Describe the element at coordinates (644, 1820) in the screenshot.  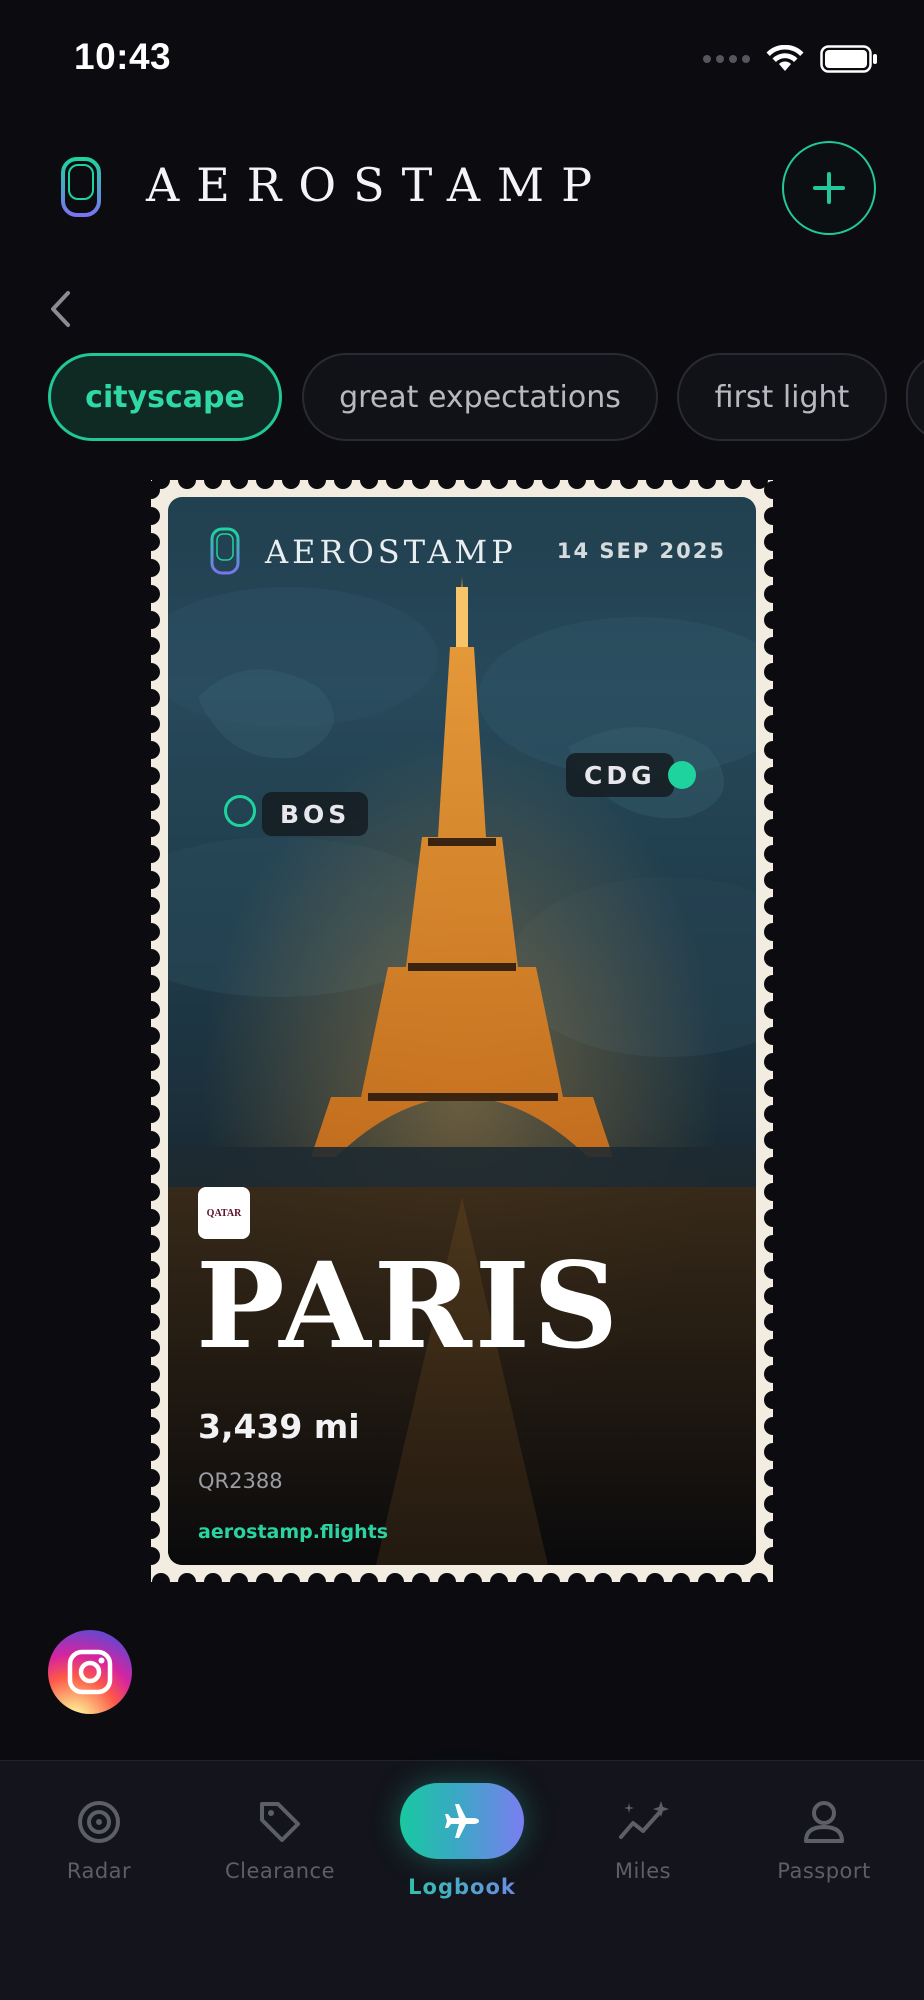
I see `sparkle-chart-icon` at that location.